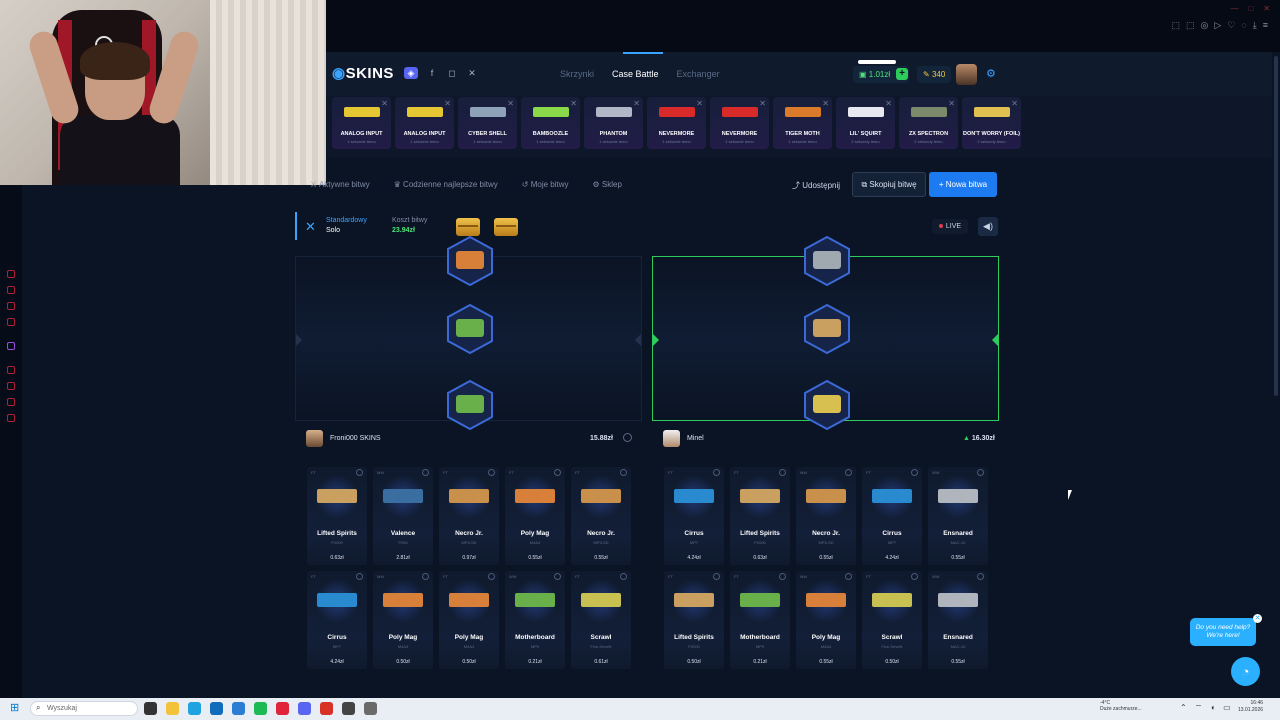 The width and height of the screenshot is (1280, 720). Describe the element at coordinates (816, 185) in the screenshot. I see `share-button: ⤴ Udostępnij` at that location.